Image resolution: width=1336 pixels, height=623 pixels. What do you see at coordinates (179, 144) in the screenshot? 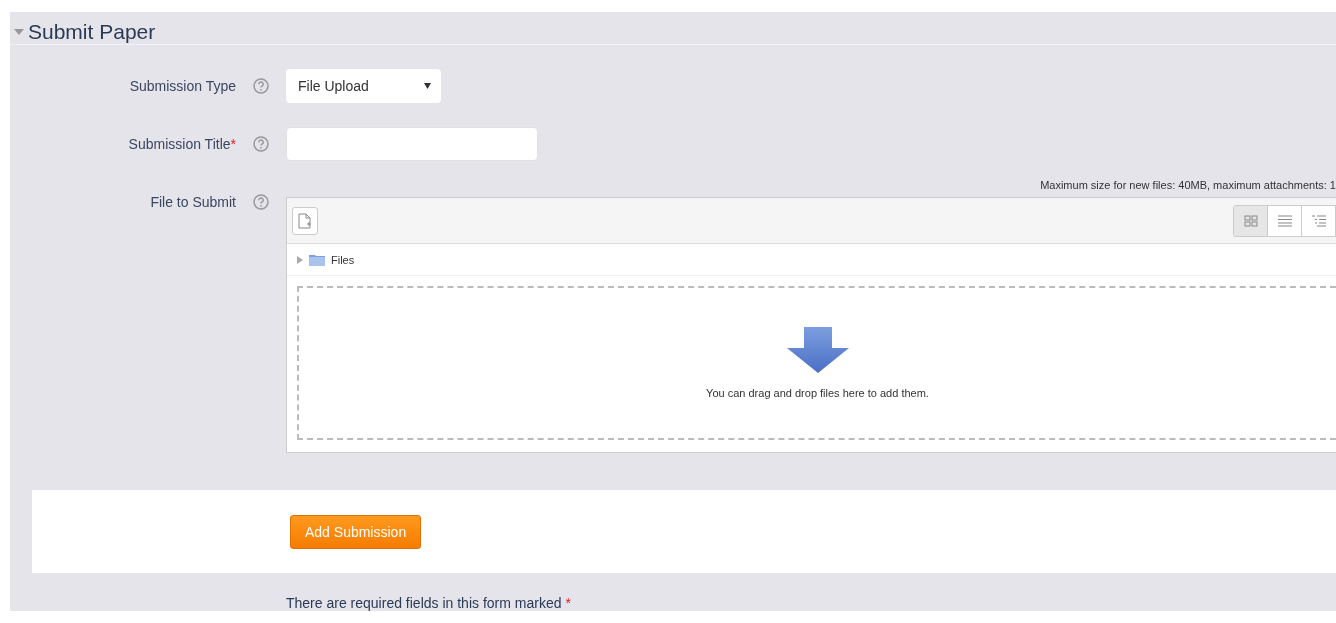
I see `field-label: Submission Title` at bounding box center [179, 144].